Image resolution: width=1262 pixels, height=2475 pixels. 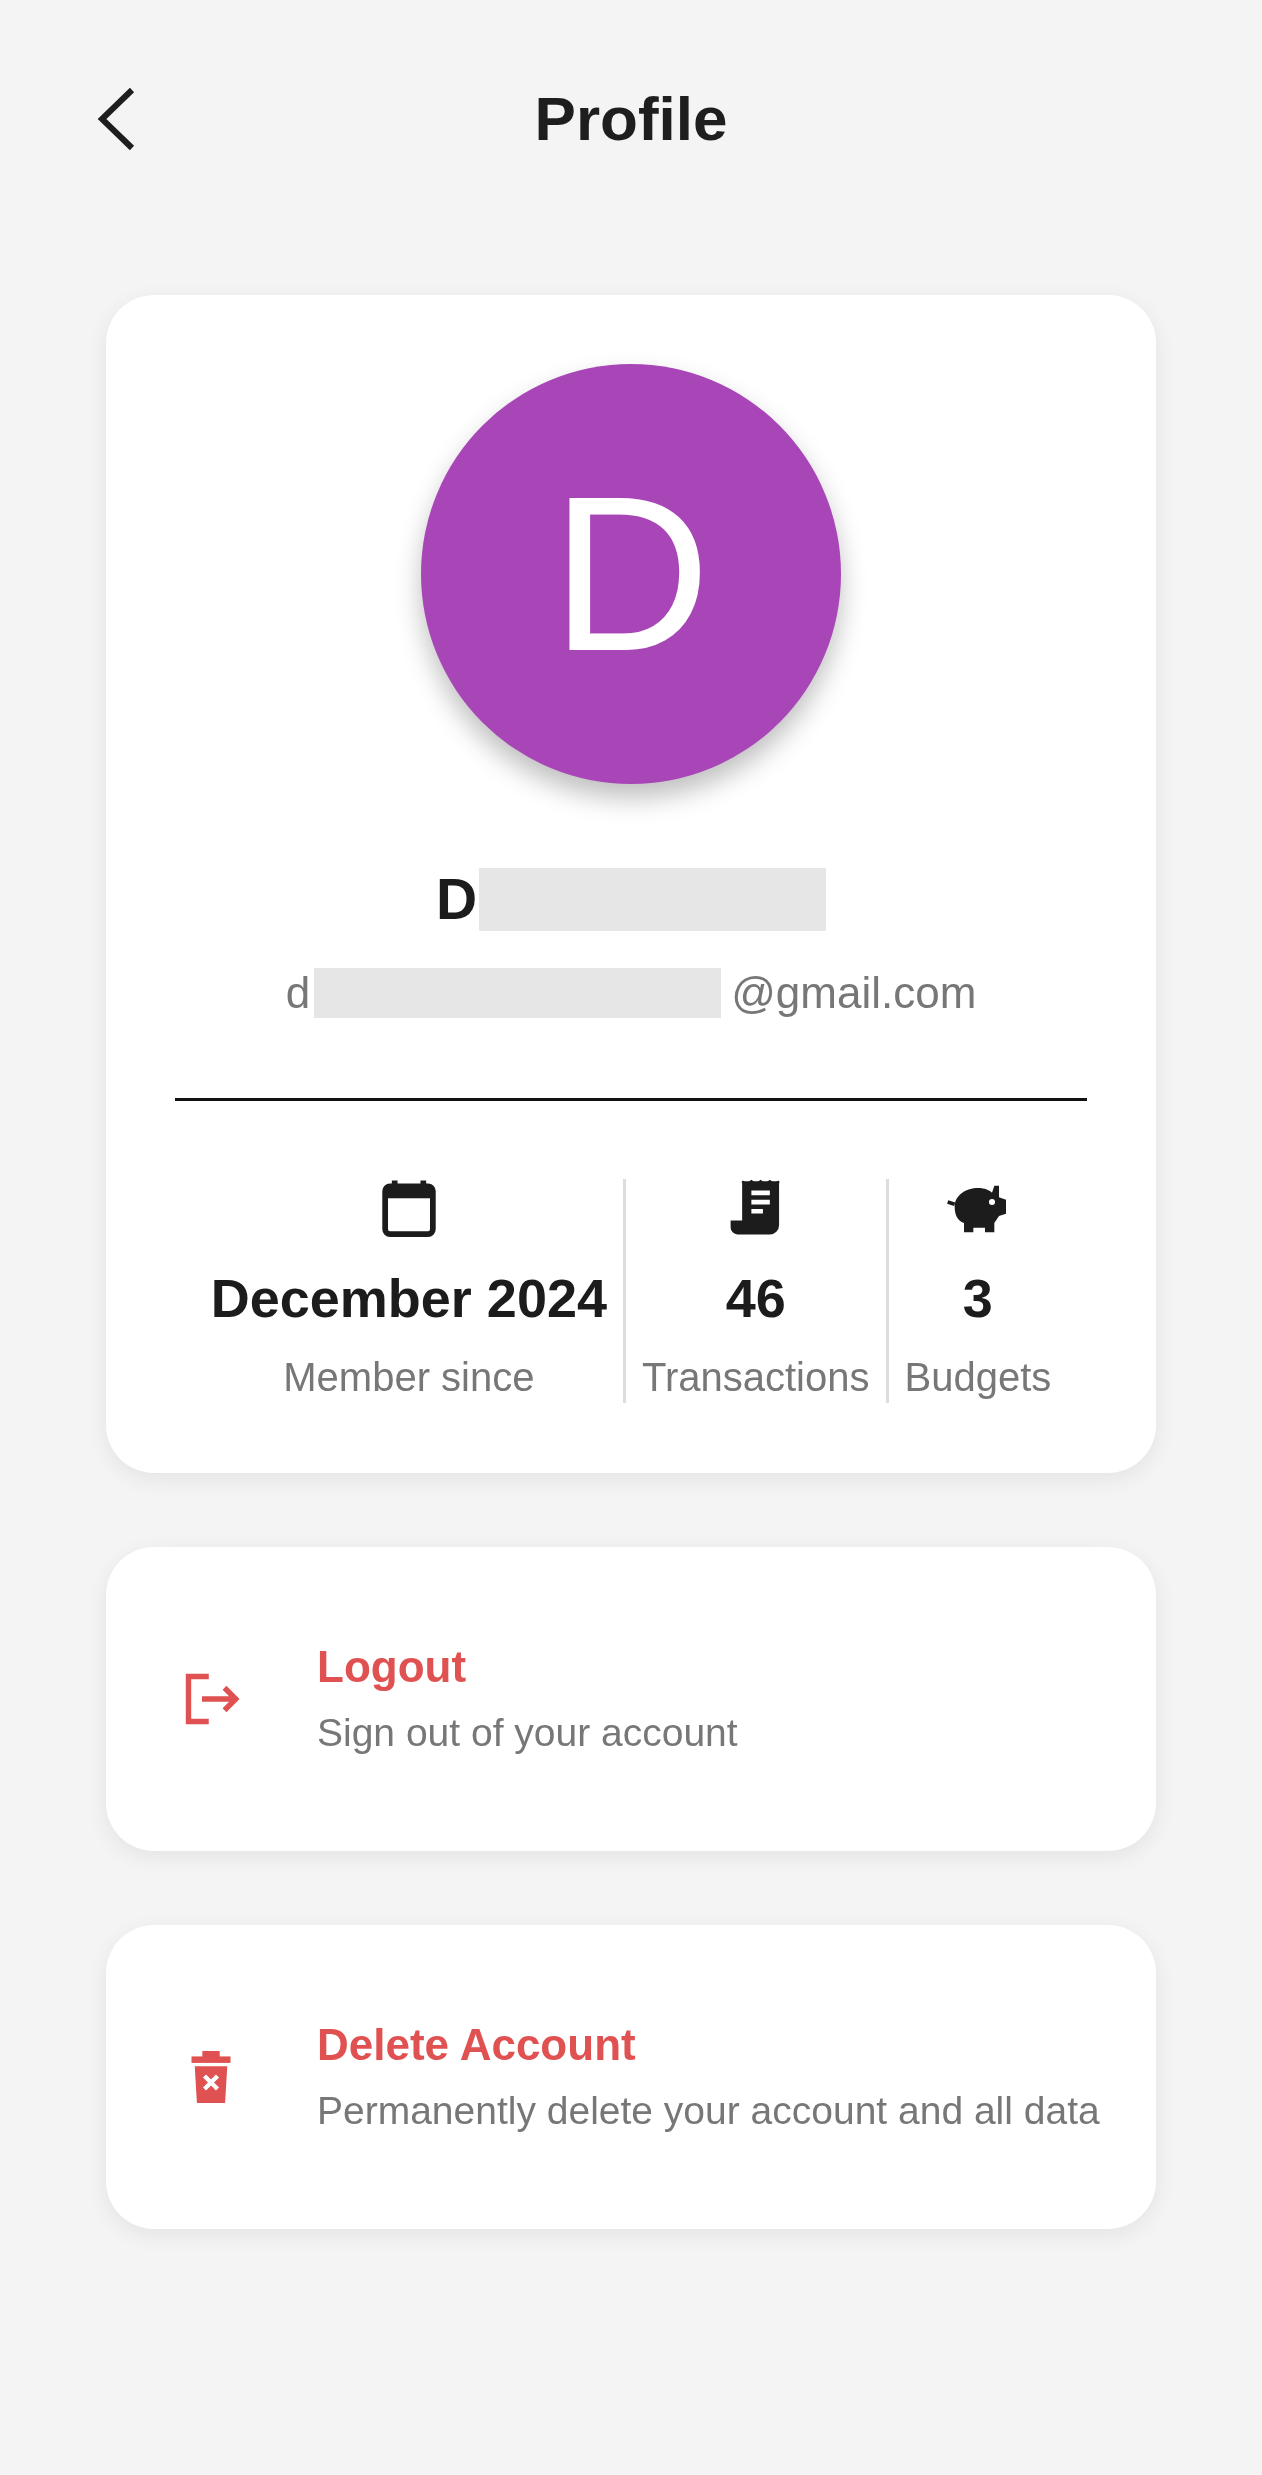 What do you see at coordinates (854, 993) in the screenshot?
I see `email-domain: @gmail.com` at bounding box center [854, 993].